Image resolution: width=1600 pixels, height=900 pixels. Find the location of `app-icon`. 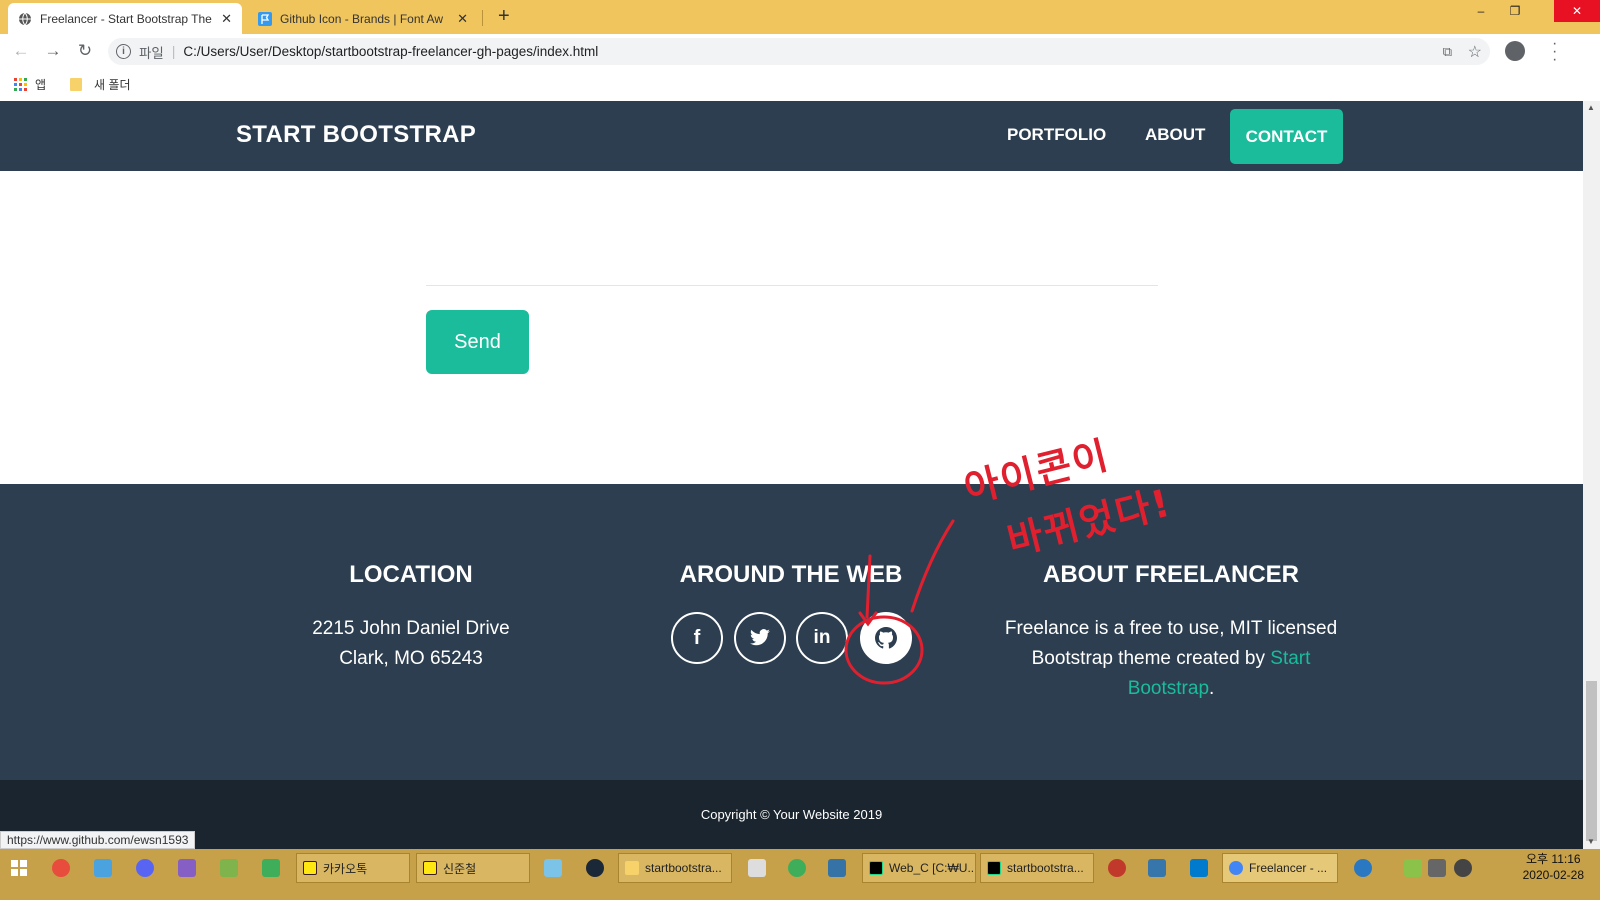

app-icon is located at coordinates (757, 868).